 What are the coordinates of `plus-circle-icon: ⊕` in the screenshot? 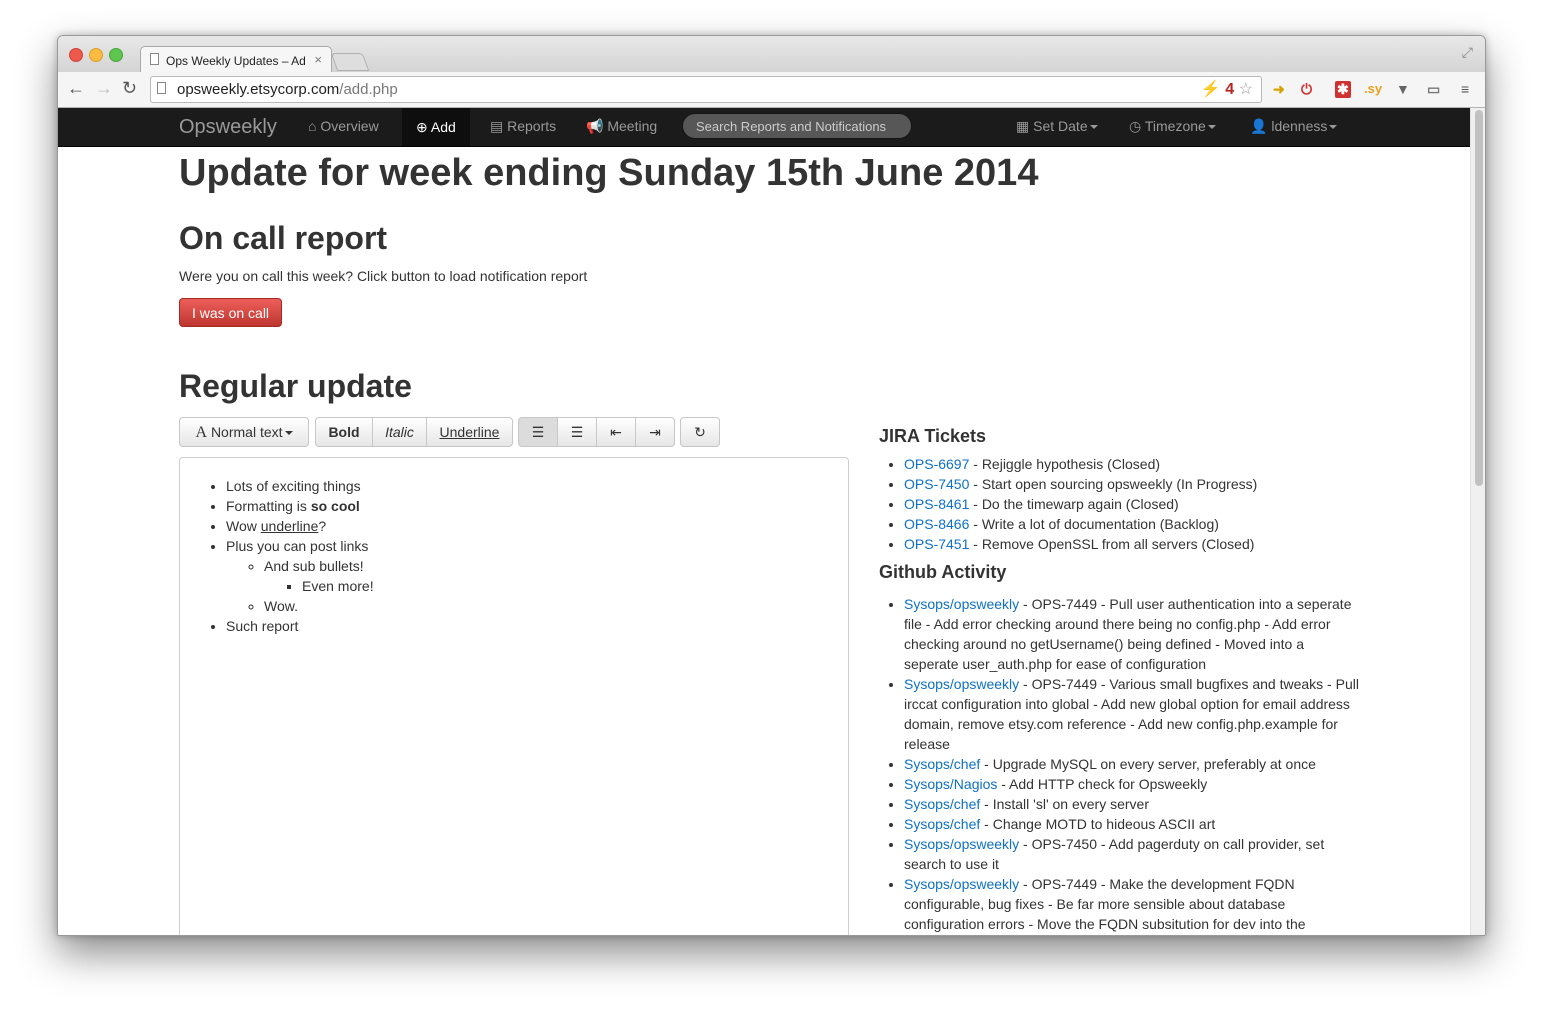 It's located at (422, 127).